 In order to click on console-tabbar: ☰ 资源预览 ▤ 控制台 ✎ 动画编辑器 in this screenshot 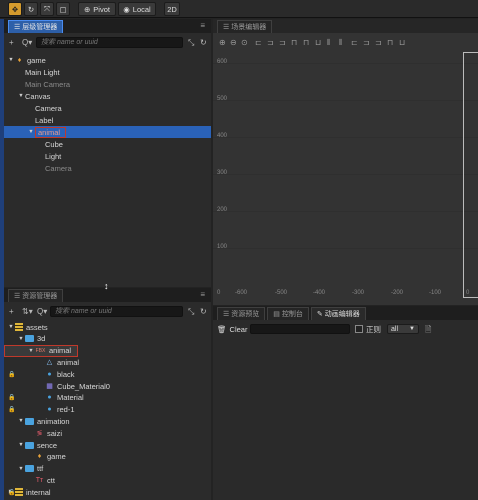, I will do `click(345, 313)`.